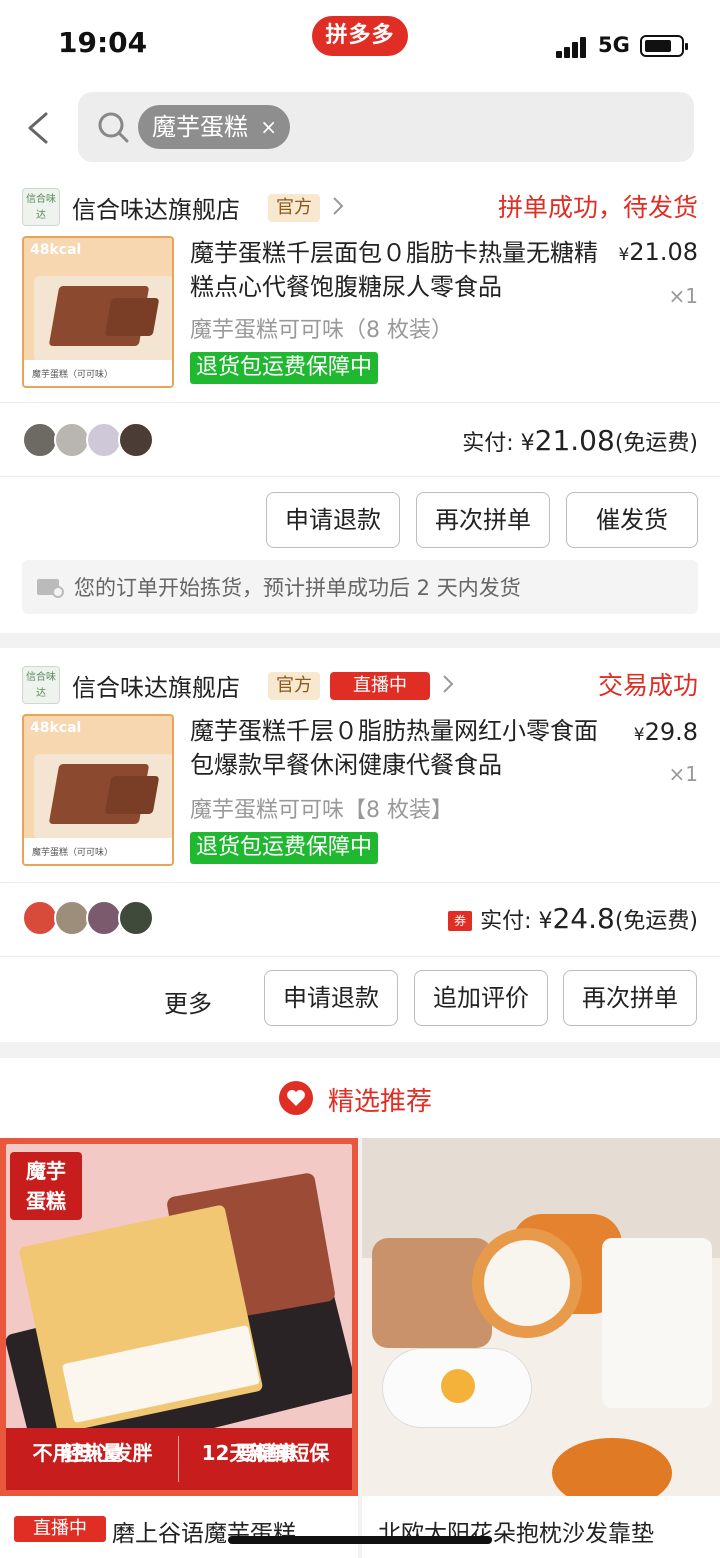 The width and height of the screenshot is (720, 1558). Describe the element at coordinates (664, 46) in the screenshot. I see `battery-icon` at that location.